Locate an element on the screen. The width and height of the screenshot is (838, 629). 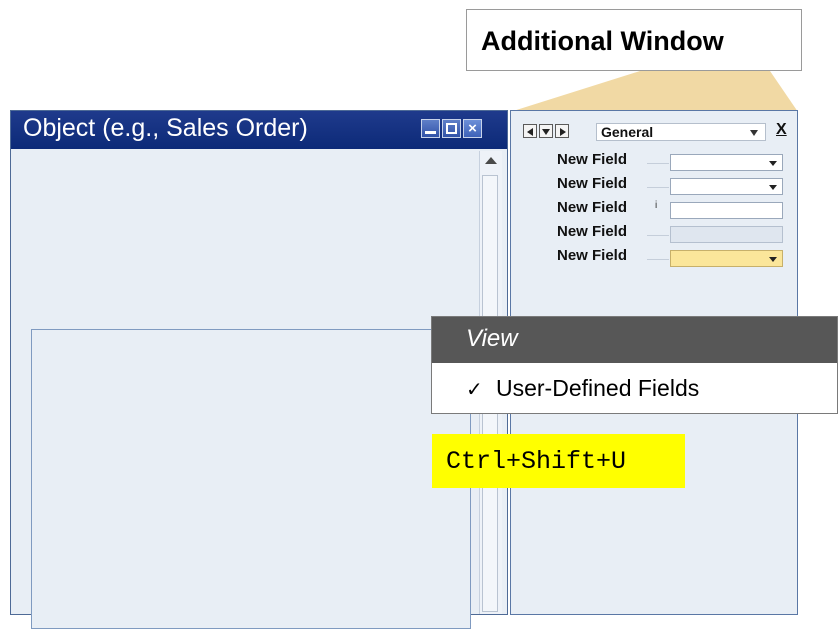
close-icon: × is located at coordinates (472, 128).